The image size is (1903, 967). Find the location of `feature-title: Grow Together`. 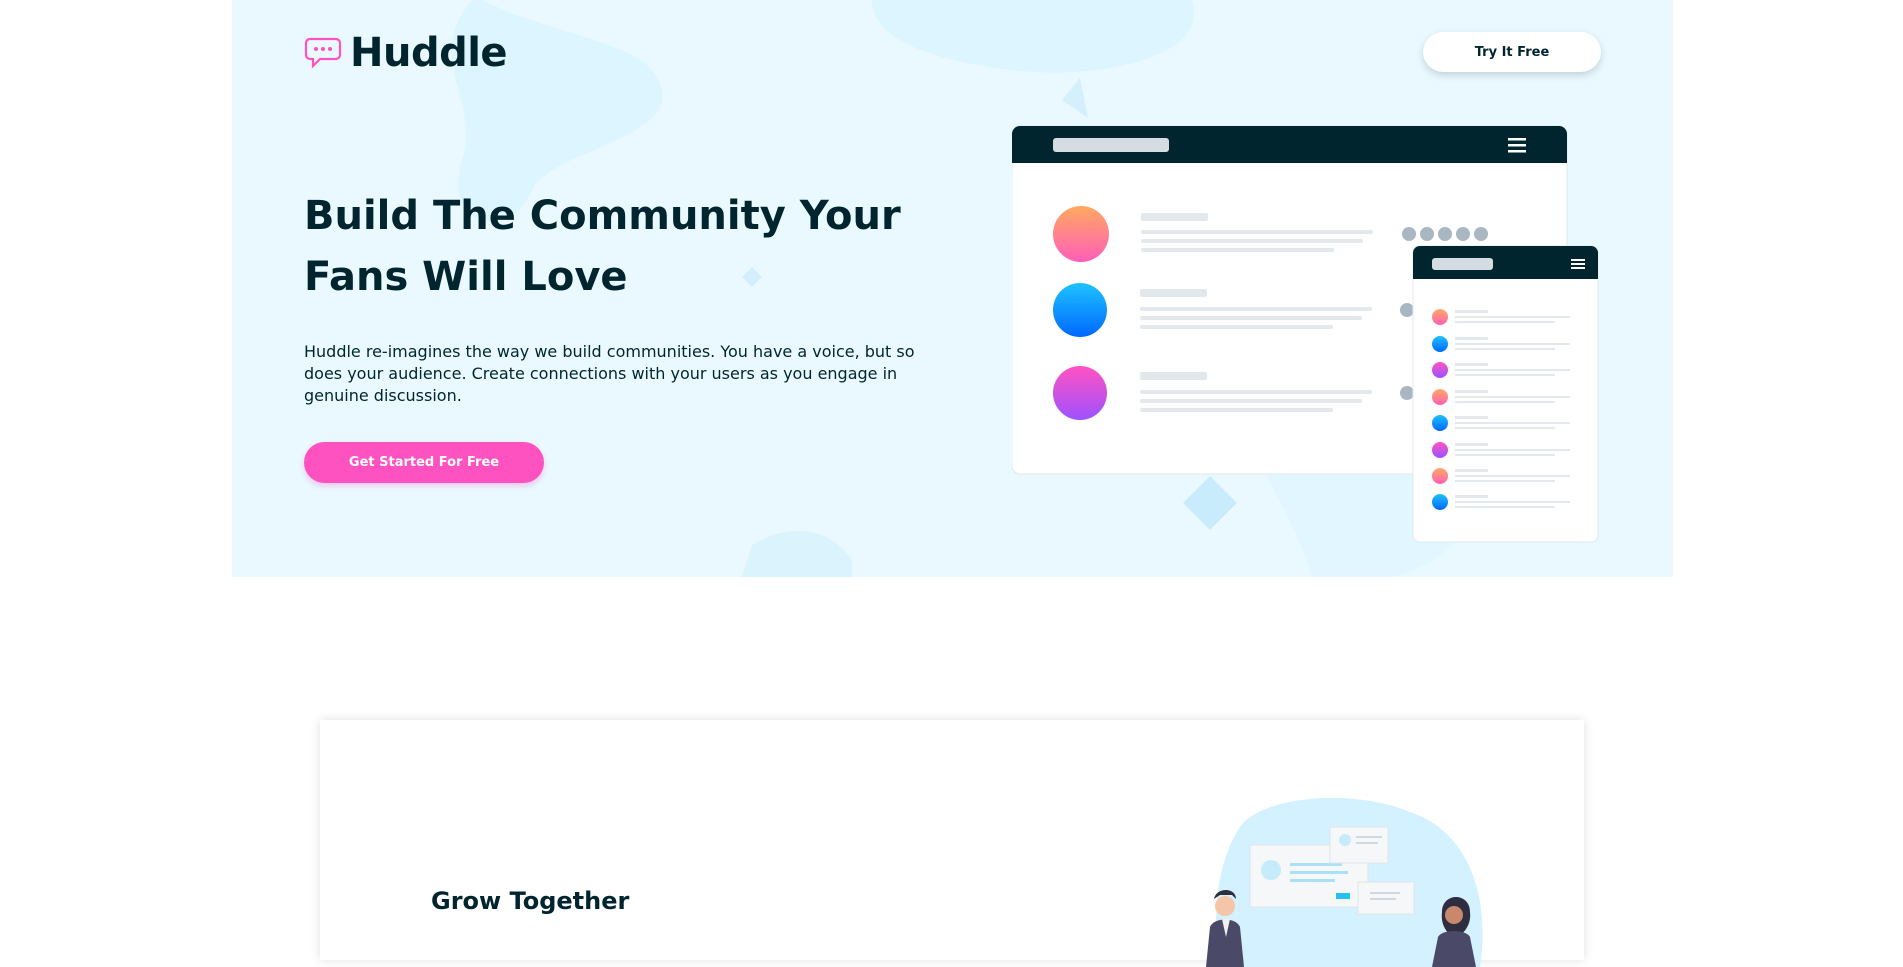

feature-title: Grow Together is located at coordinates (530, 901).